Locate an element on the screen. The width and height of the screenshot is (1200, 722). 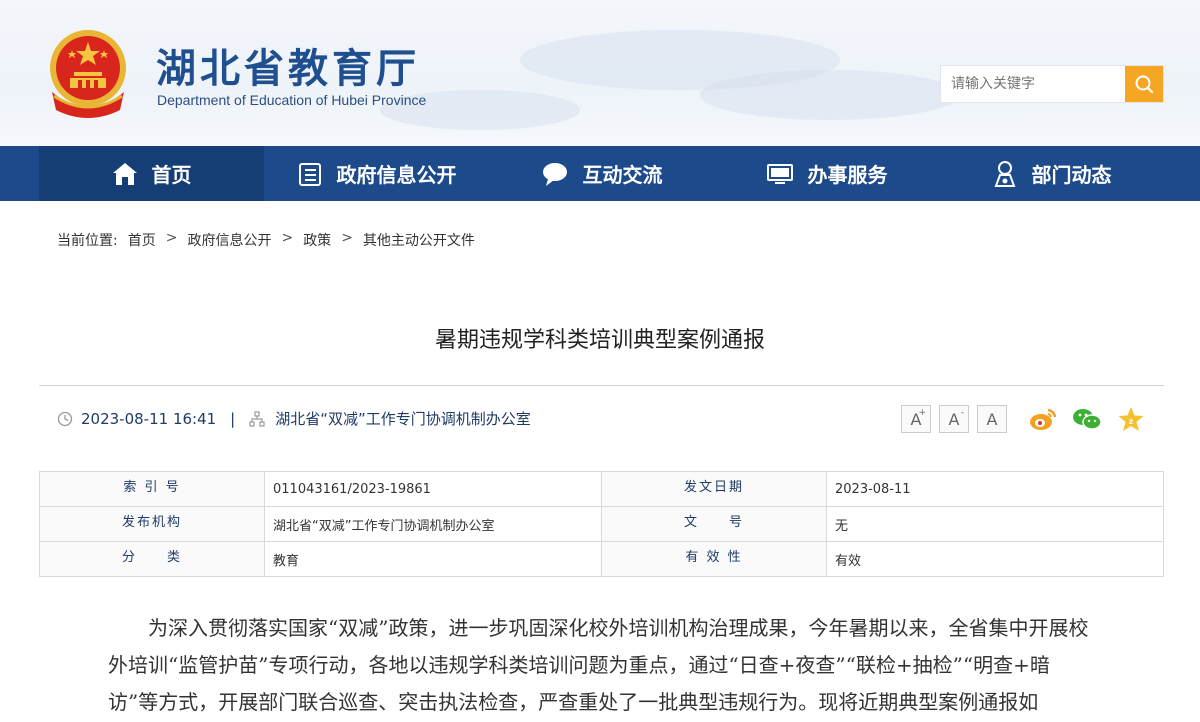
publisher-name: 湖北省“双减”工作专门协调机制办公室 is located at coordinates (403, 419).